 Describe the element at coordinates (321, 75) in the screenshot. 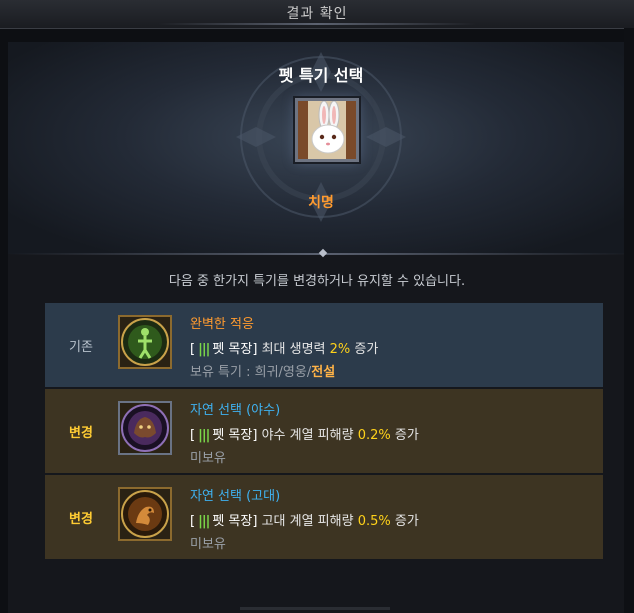

I see `hero-title: 펫 특기 선택` at that location.